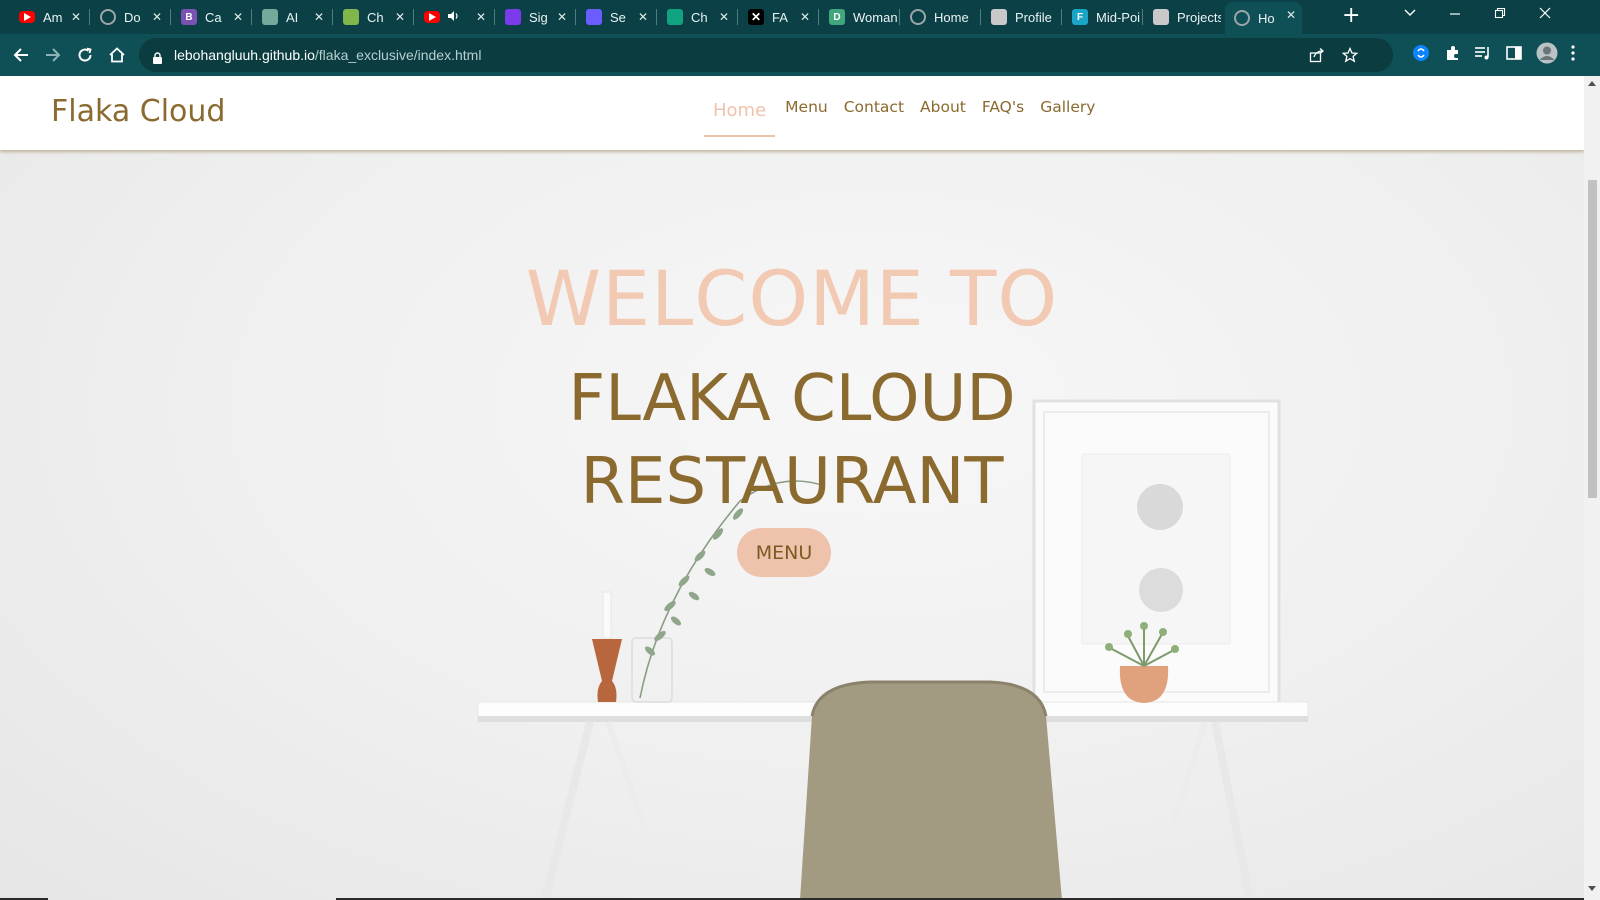 This screenshot has height=900, width=1600. What do you see at coordinates (907, 117) in the screenshot?
I see `main-nav: Home Menu Contact About FAQ's Gallery` at bounding box center [907, 117].